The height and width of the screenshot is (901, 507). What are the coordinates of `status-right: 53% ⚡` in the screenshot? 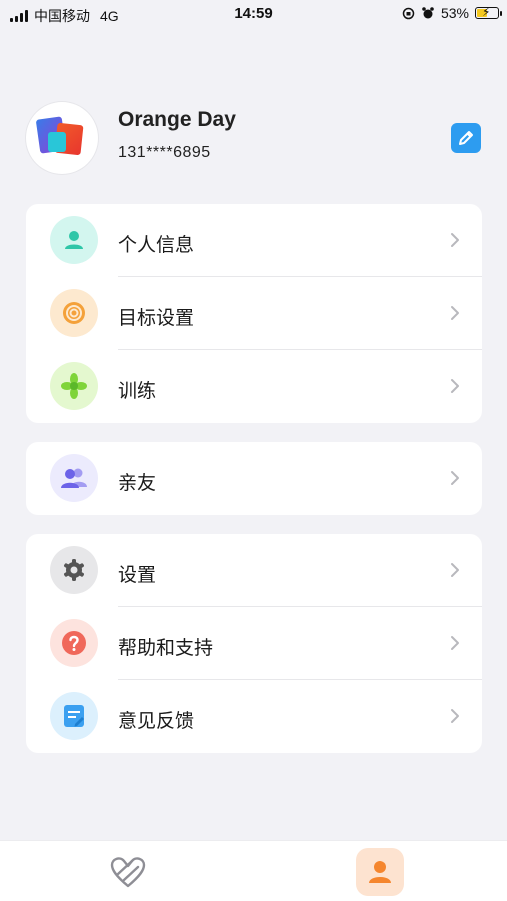 It's located at (452, 13).